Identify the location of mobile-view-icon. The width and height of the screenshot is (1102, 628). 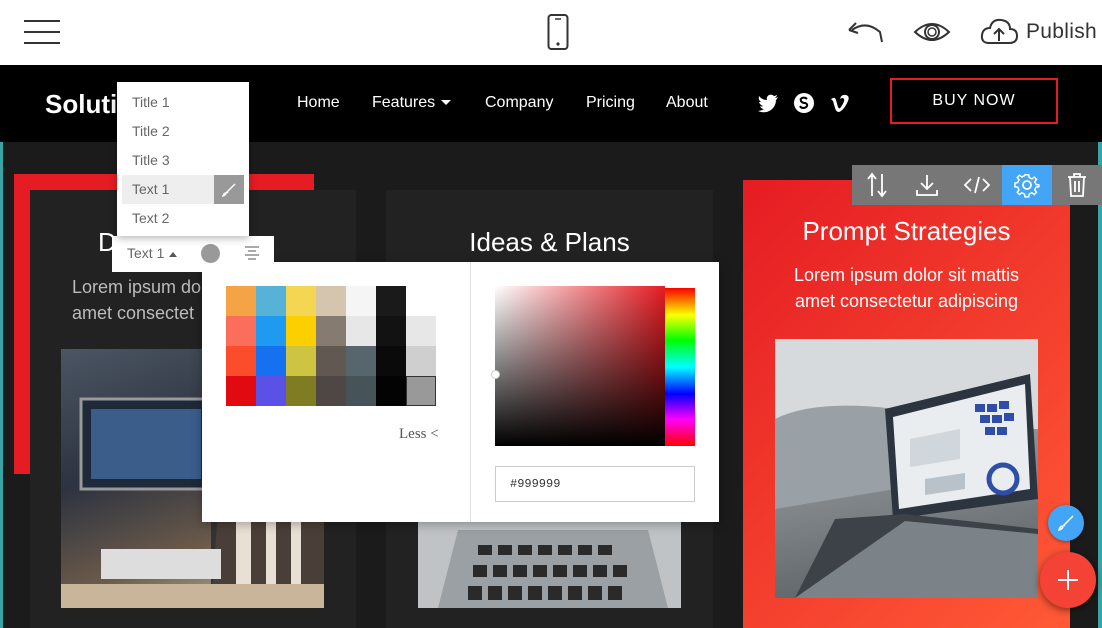
(558, 32).